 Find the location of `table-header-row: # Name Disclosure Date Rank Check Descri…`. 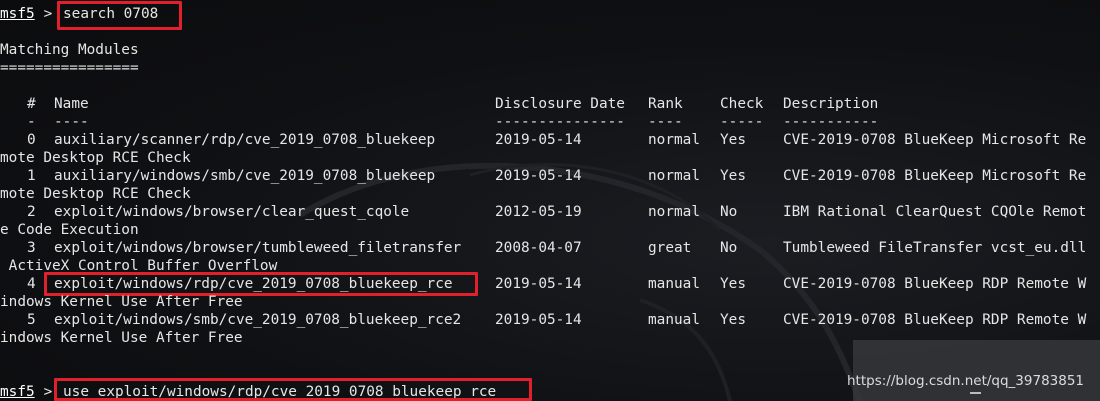

table-header-row: # Name Disclosure Date Rank Check Descri… is located at coordinates (550, 104).